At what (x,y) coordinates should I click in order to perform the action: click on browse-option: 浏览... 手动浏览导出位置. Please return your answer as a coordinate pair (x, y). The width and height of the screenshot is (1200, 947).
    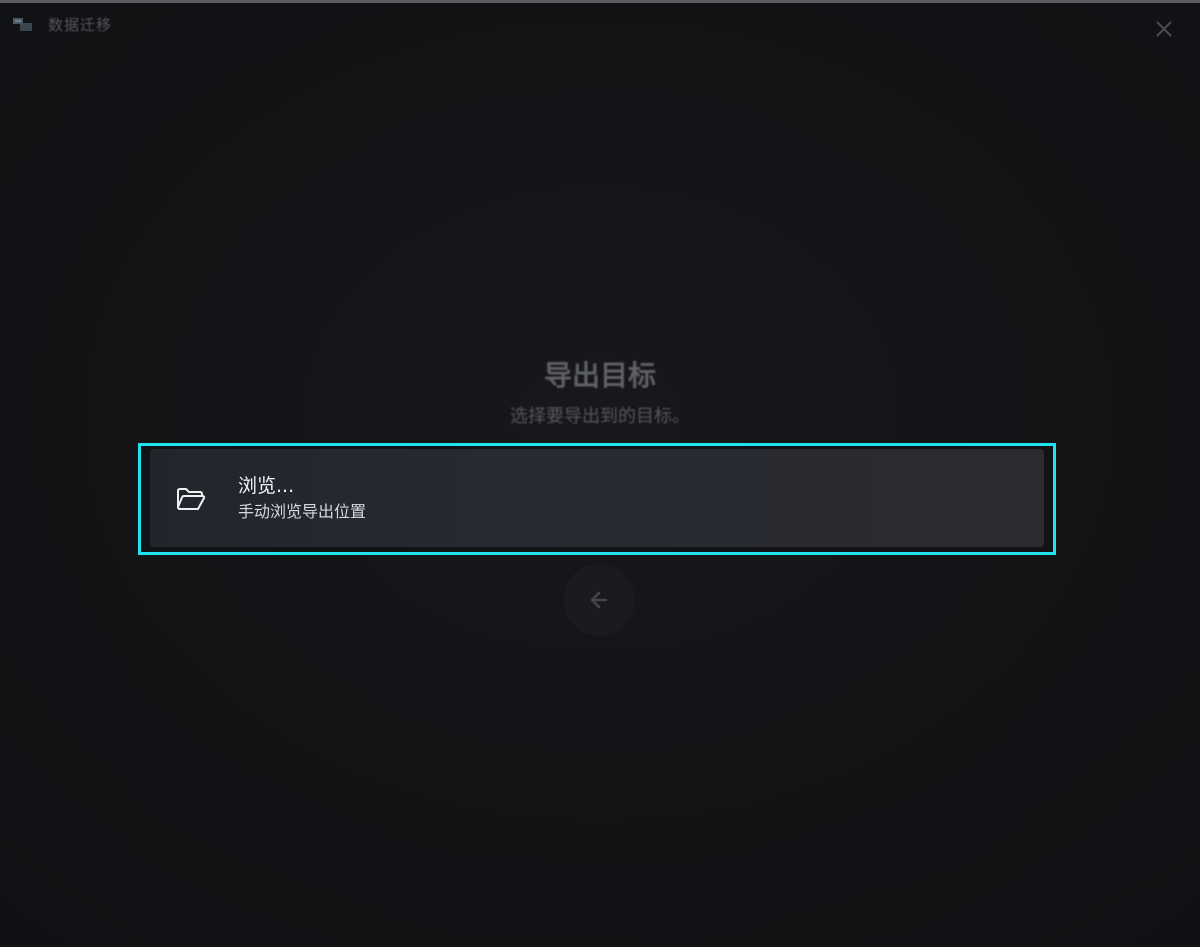
    Looking at the image, I should click on (597, 499).